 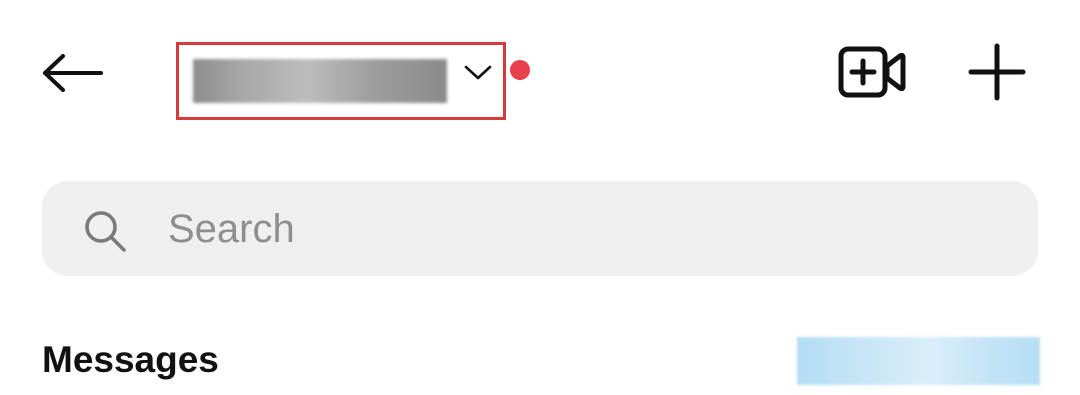 What do you see at coordinates (520, 70) in the screenshot?
I see `notification-dot` at bounding box center [520, 70].